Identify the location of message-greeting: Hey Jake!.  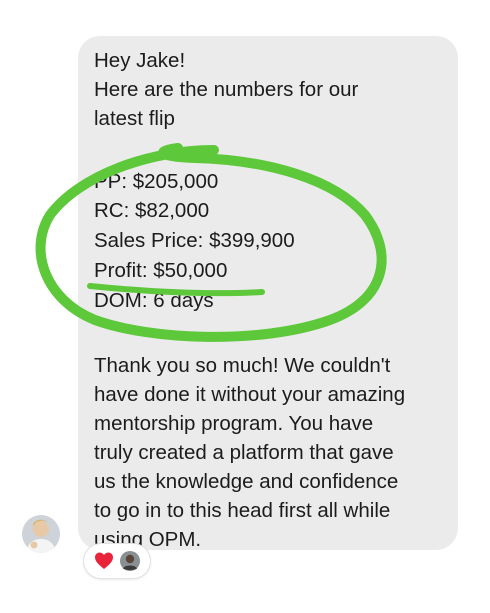
(140, 60).